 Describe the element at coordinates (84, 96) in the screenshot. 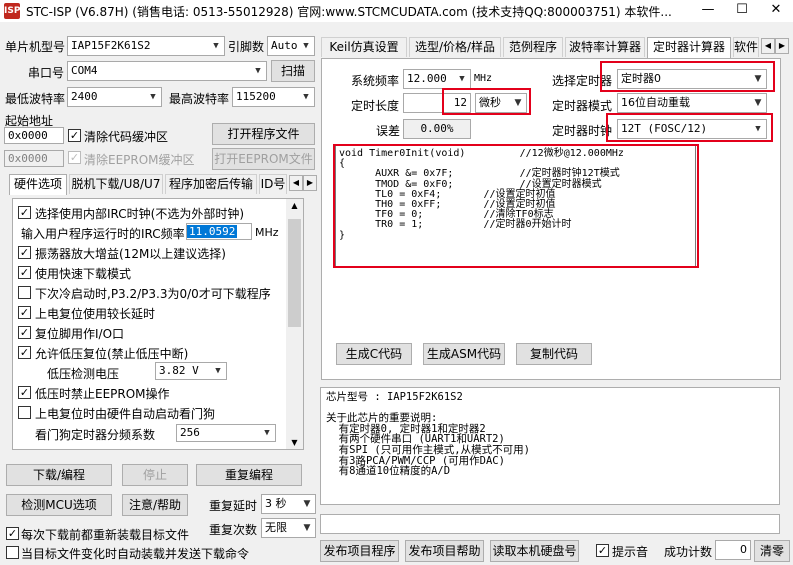

I see `min-baud-value: 2400` at that location.